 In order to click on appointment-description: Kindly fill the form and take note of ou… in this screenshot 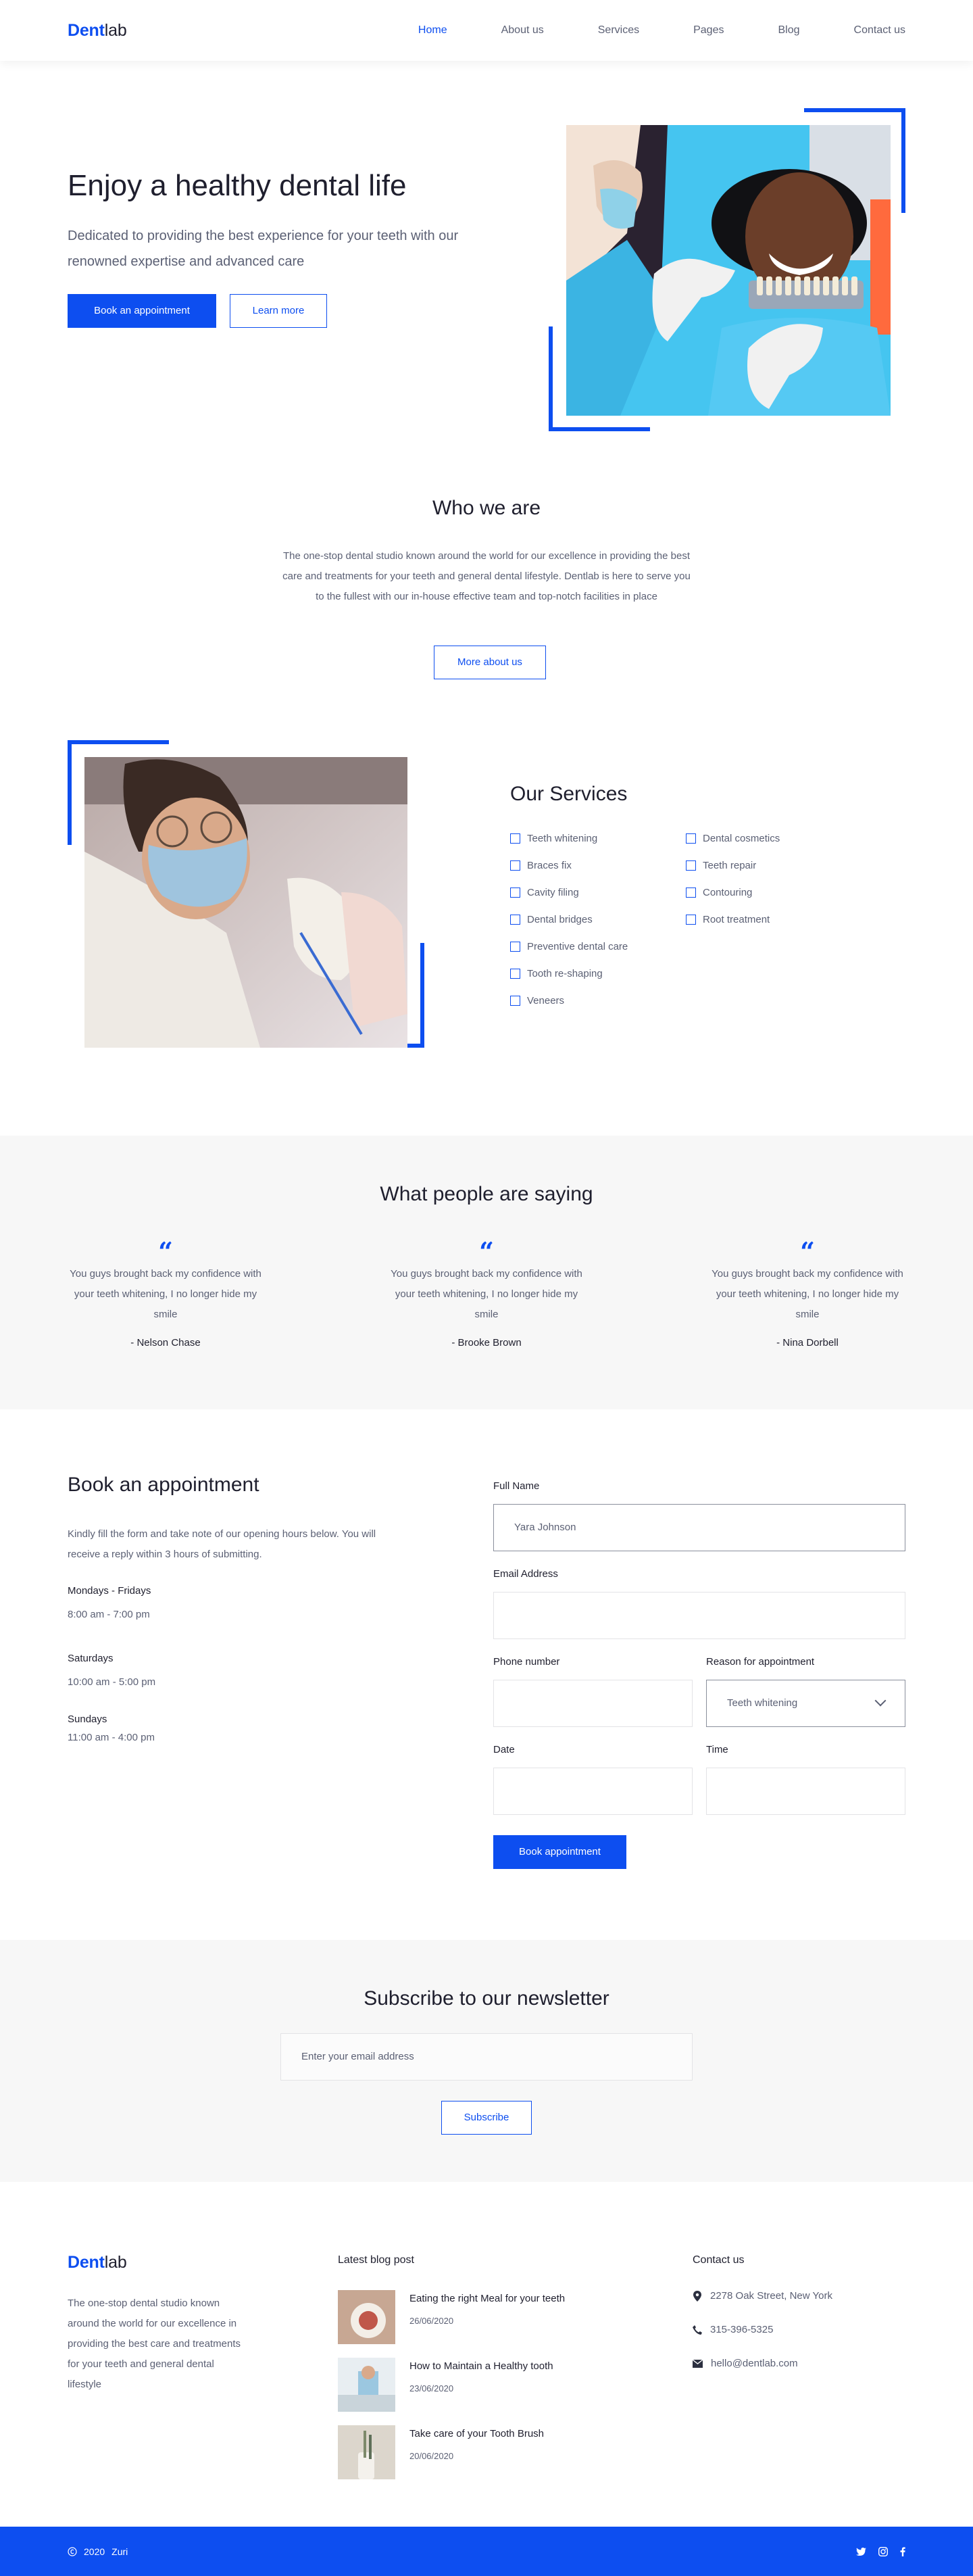, I will do `click(222, 1544)`.